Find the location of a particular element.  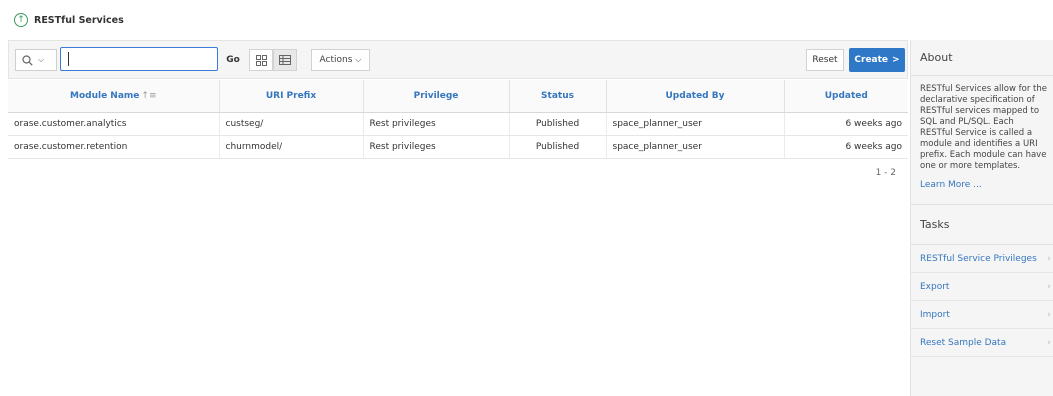

pagination-info: 1 - 2 is located at coordinates (885, 173).